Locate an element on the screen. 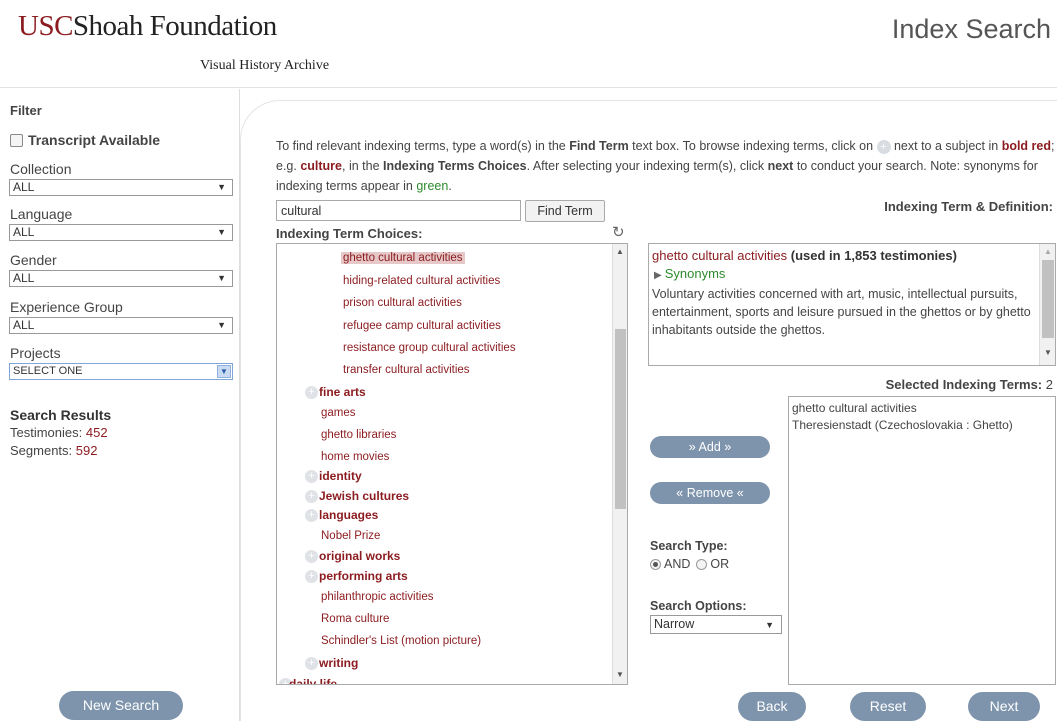 The width and height of the screenshot is (1057, 721). indexing-term-choices-label: Indexing Term Choices: is located at coordinates (349, 233).